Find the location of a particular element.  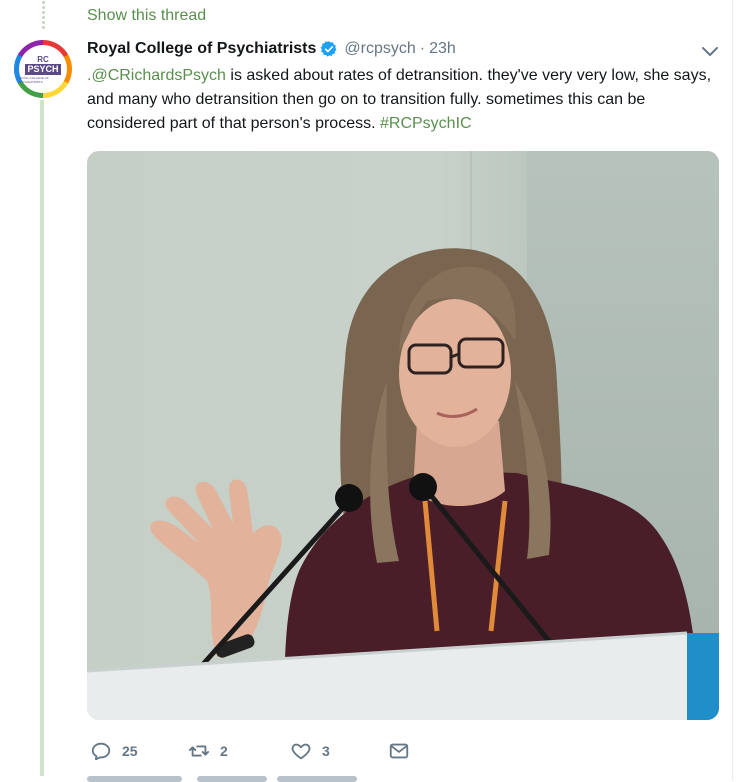

heart-icon is located at coordinates (301, 751).